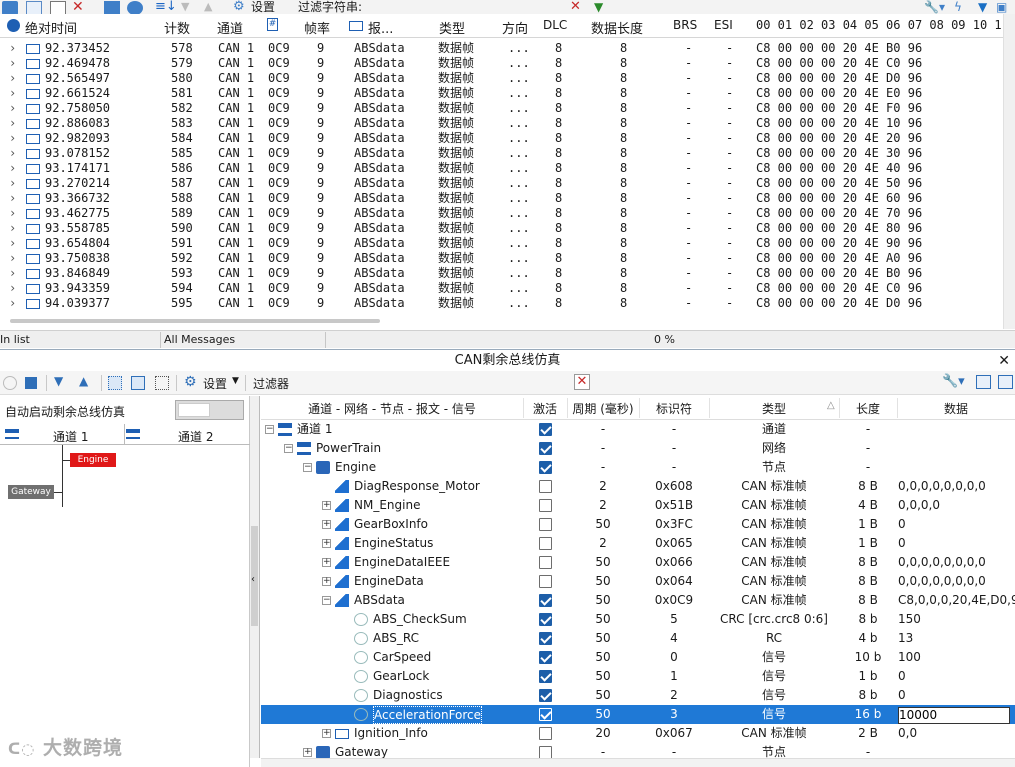 The width and height of the screenshot is (1015, 767). What do you see at coordinates (831, 405) in the screenshot?
I see `sort-asc-icon: △` at bounding box center [831, 405].